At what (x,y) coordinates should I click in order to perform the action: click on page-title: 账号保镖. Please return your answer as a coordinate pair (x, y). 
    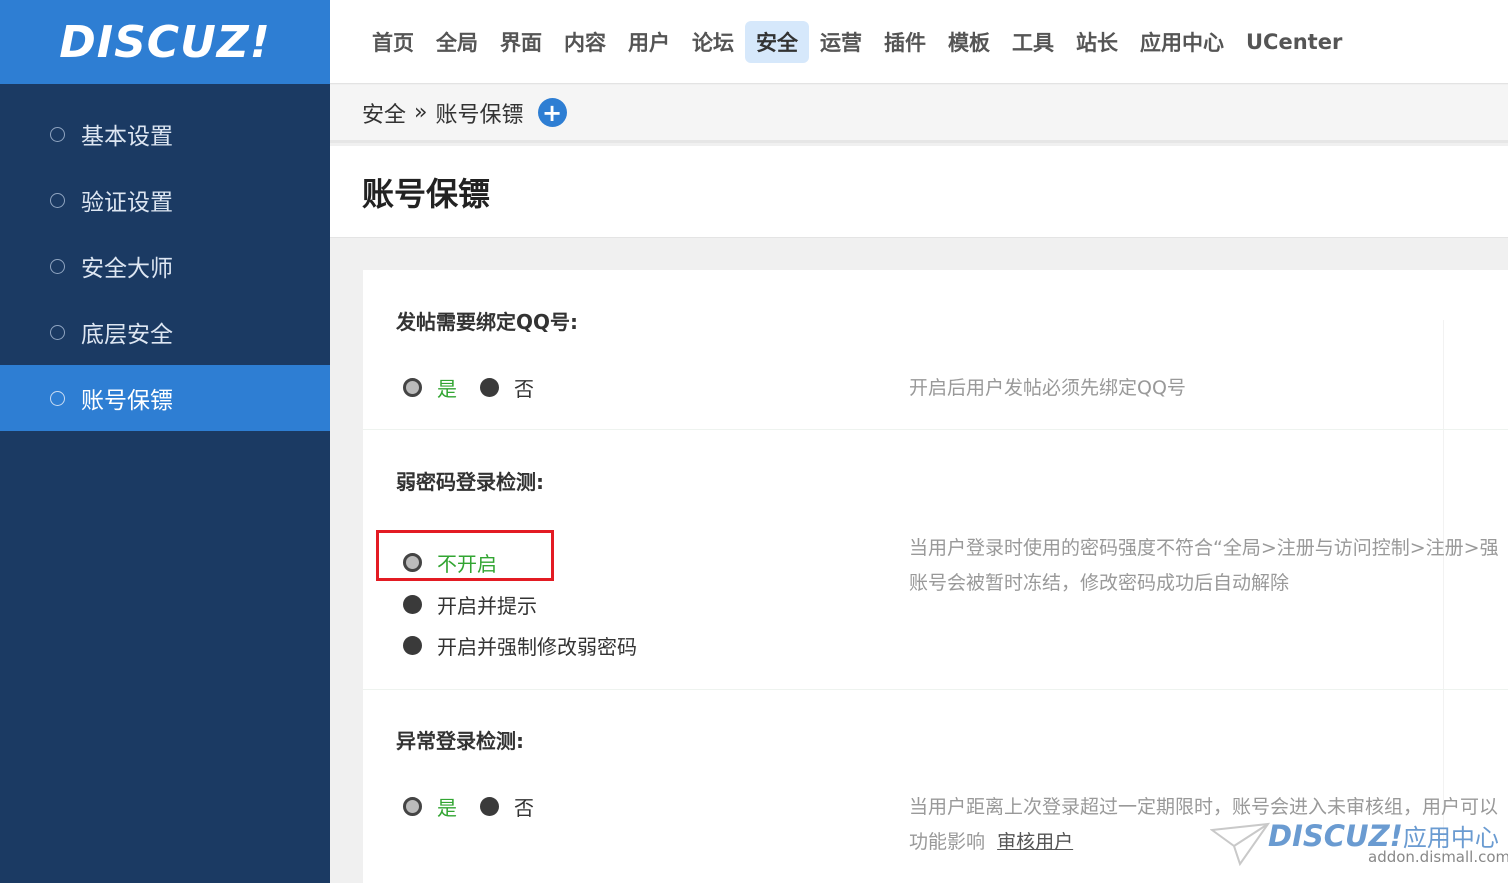
    Looking at the image, I should click on (426, 193).